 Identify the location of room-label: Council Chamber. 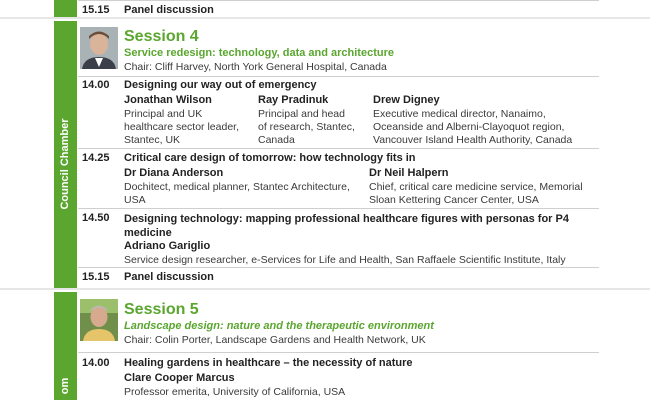
(65, 164).